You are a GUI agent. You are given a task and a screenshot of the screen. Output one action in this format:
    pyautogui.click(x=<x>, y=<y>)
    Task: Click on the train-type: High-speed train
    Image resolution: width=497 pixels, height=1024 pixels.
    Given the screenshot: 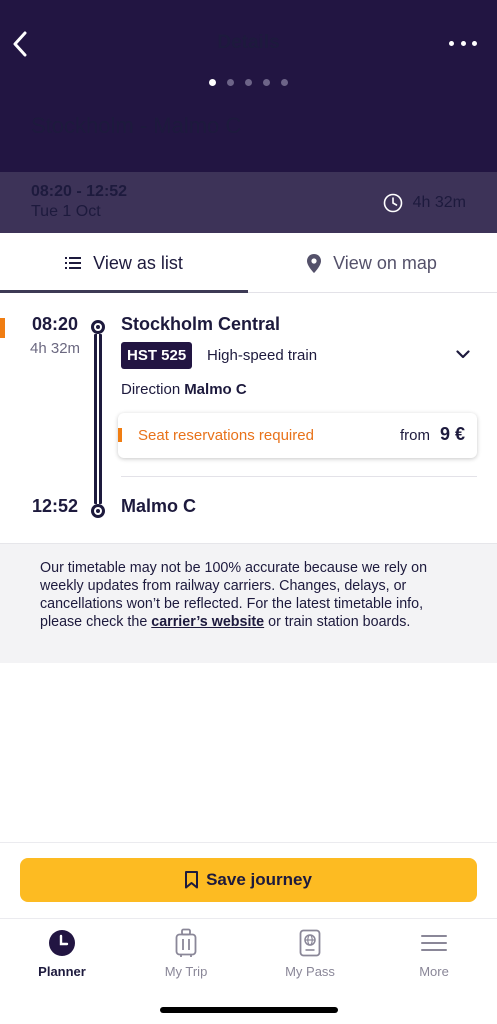 What is the action you would take?
    pyautogui.click(x=262, y=355)
    